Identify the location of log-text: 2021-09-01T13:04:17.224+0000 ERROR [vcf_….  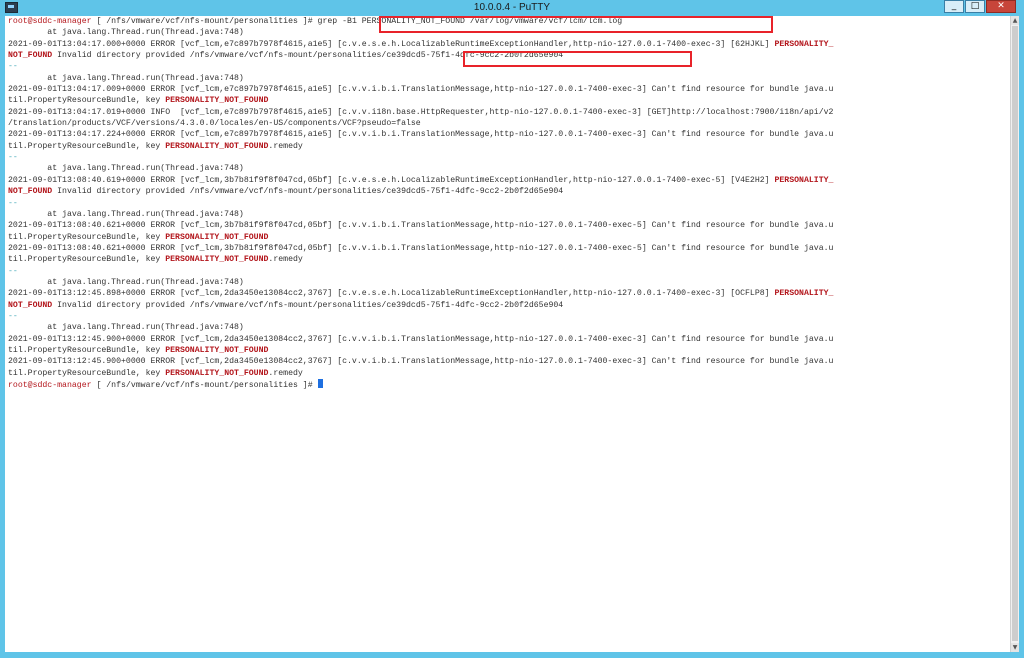
(421, 135).